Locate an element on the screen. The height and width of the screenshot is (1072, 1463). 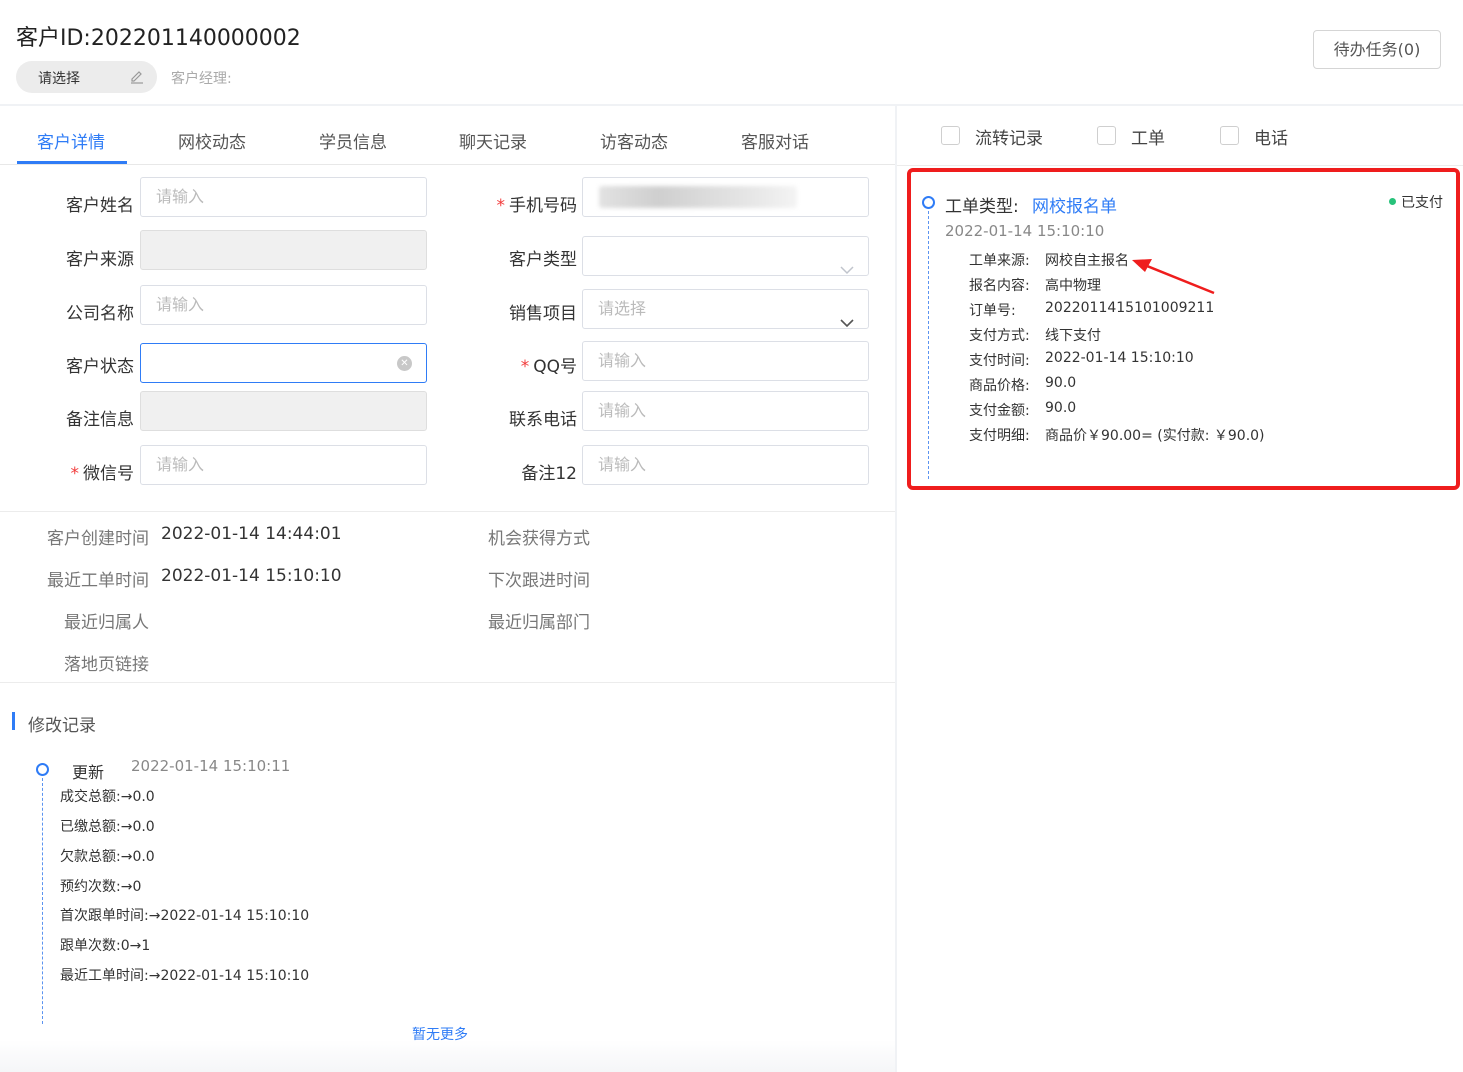
form-label-remark12: 备注12 is located at coordinates (549, 474).